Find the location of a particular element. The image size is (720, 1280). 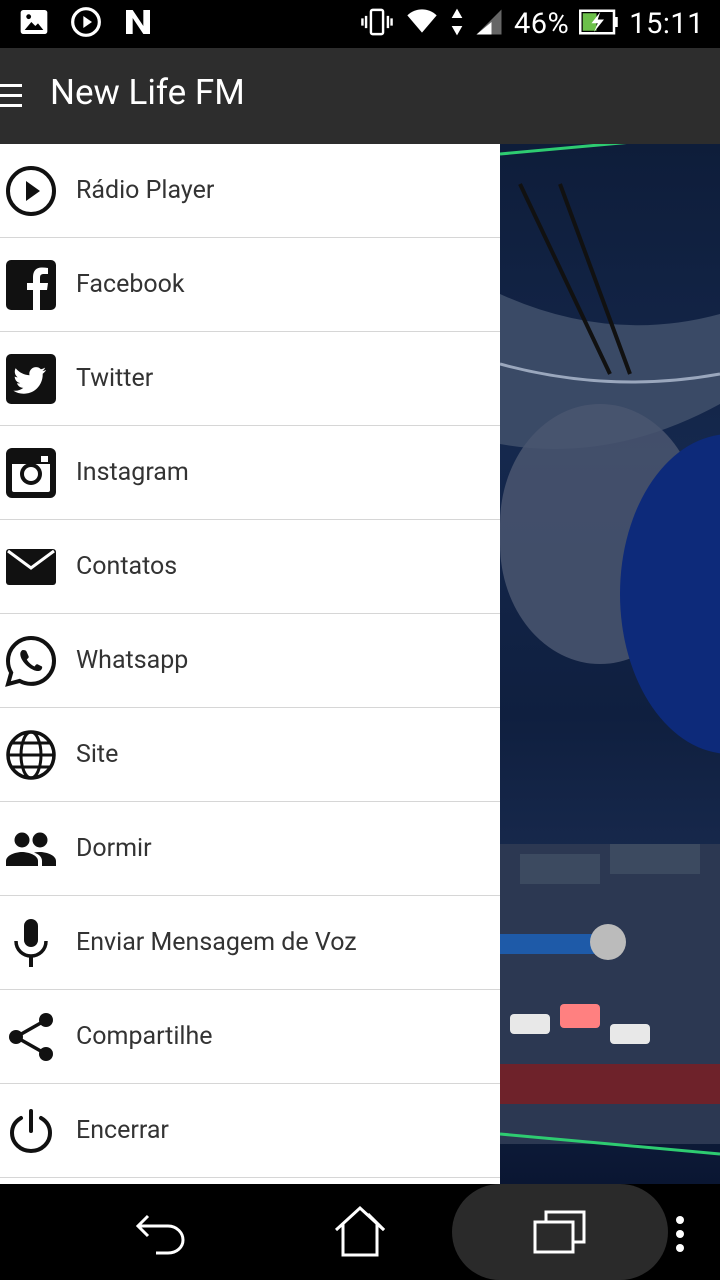

n-notification-icon is located at coordinates (138, 24).